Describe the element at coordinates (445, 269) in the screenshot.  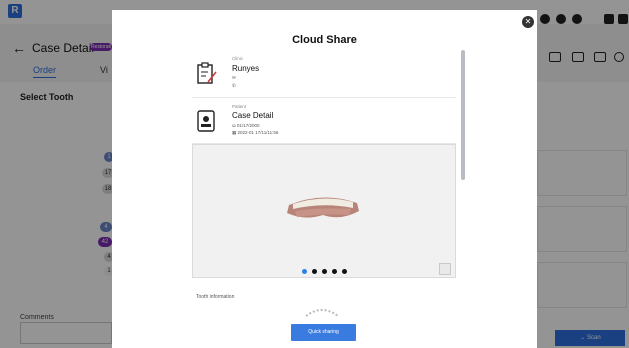
I see `fullscreen-icon` at that location.